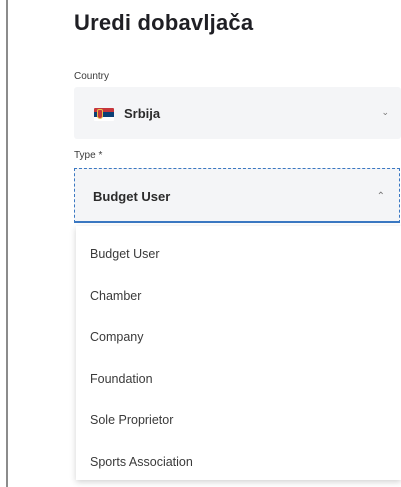 Image resolution: width=401 pixels, height=487 pixels. What do you see at coordinates (238, 380) in the screenshot?
I see `type-option-foundation: Foundation` at bounding box center [238, 380].